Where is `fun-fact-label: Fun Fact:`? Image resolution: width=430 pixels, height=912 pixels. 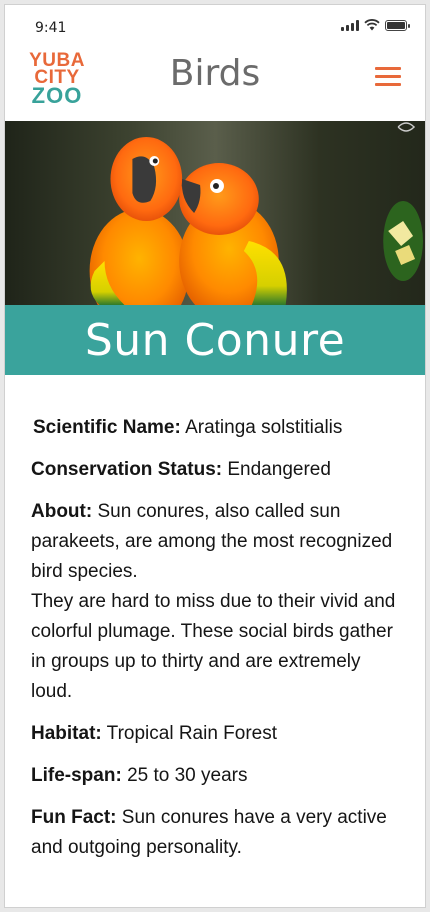
fun-fact-label: Fun Fact: is located at coordinates (74, 817).